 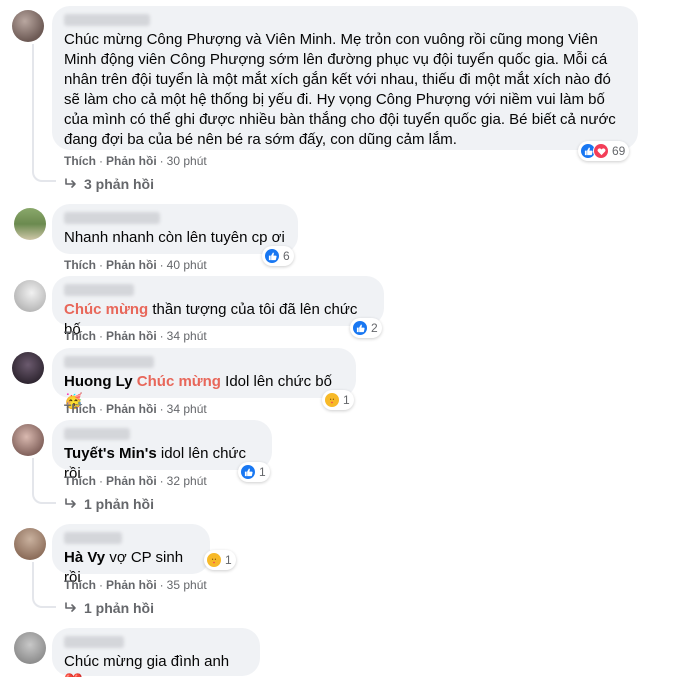 I want to click on comment-bubble: Chúc mừng gia đình anh ❤️, so click(x=156, y=652).